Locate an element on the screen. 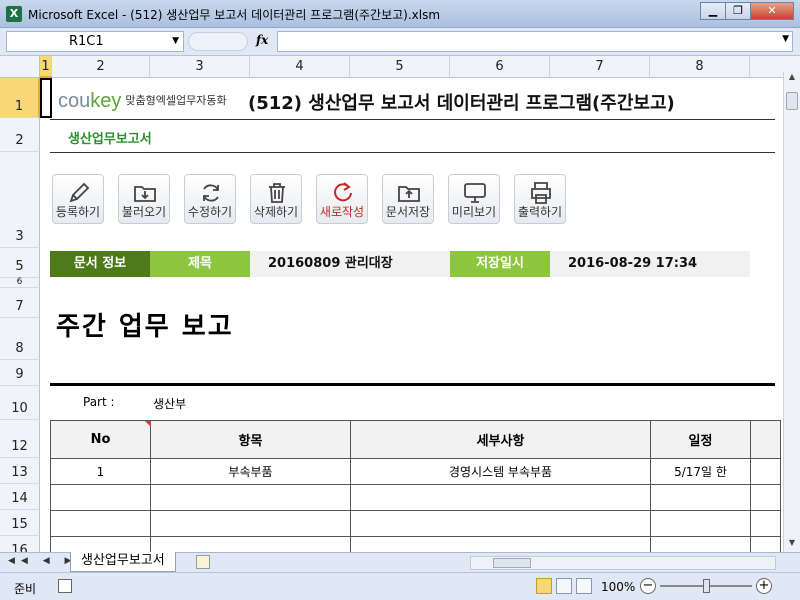 Image resolution: width=800 pixels, height=600 pixels. zoom-slider-thumb is located at coordinates (706, 586).